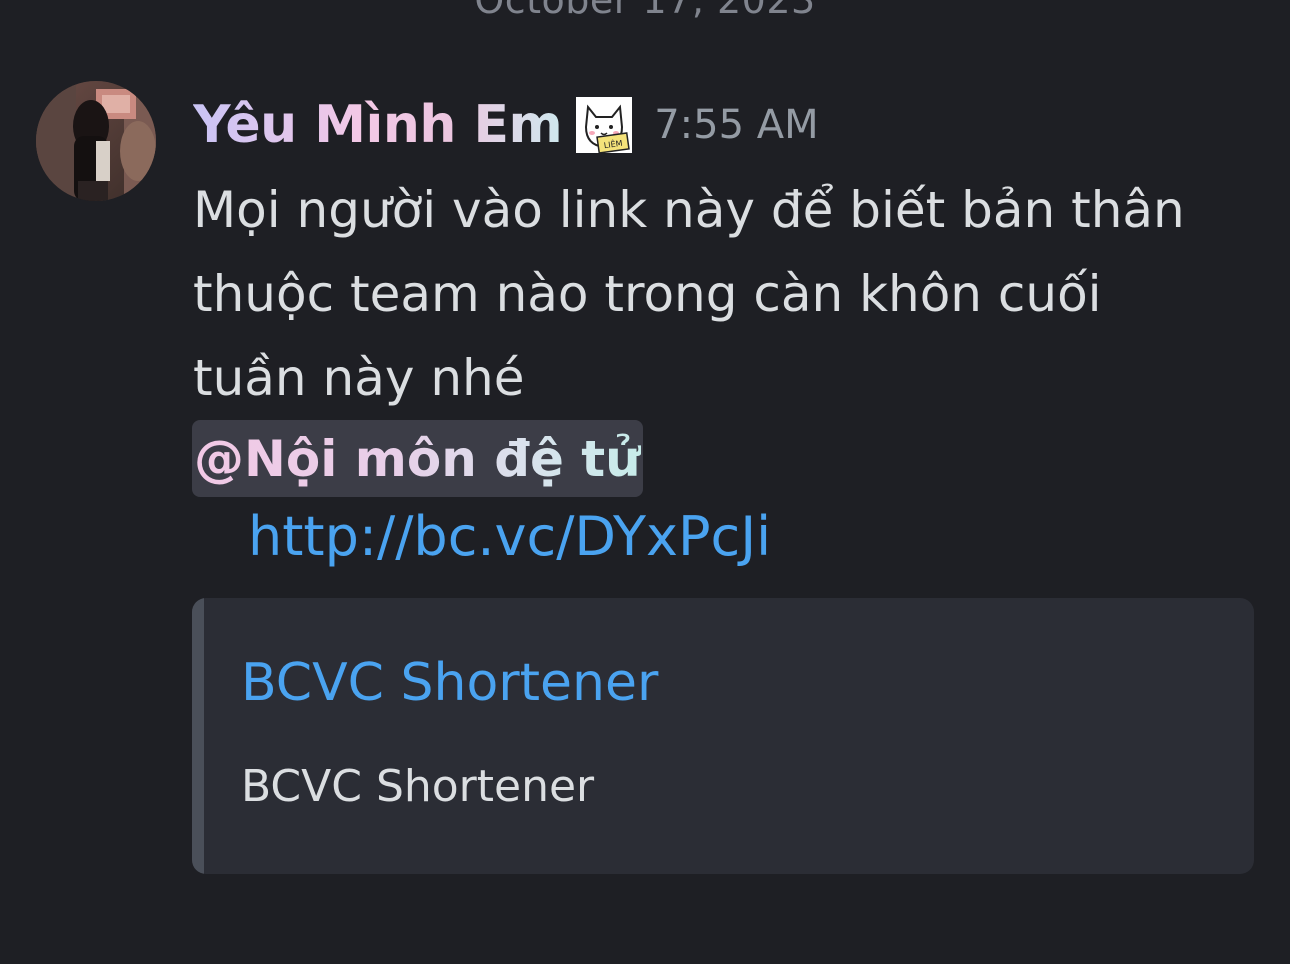  Describe the element at coordinates (604, 125) in the screenshot. I see `cat-liem-sticker-icon: LIÊM` at that location.